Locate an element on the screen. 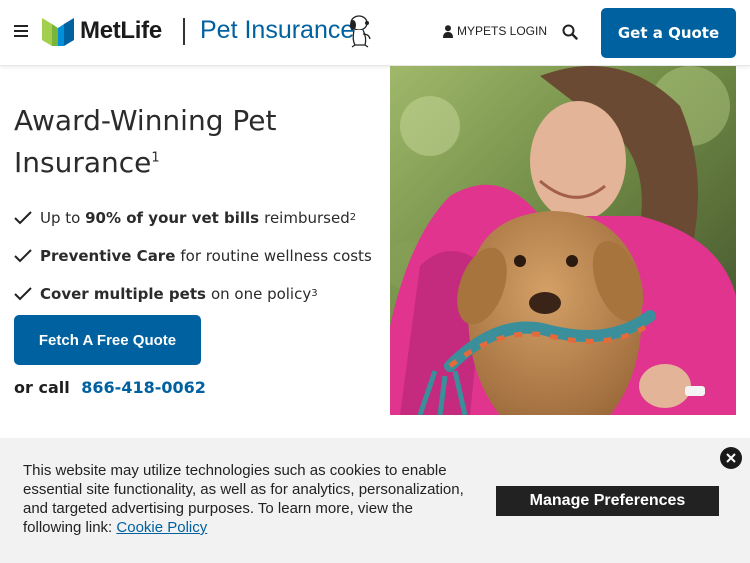  call-label: or call is located at coordinates (42, 387).